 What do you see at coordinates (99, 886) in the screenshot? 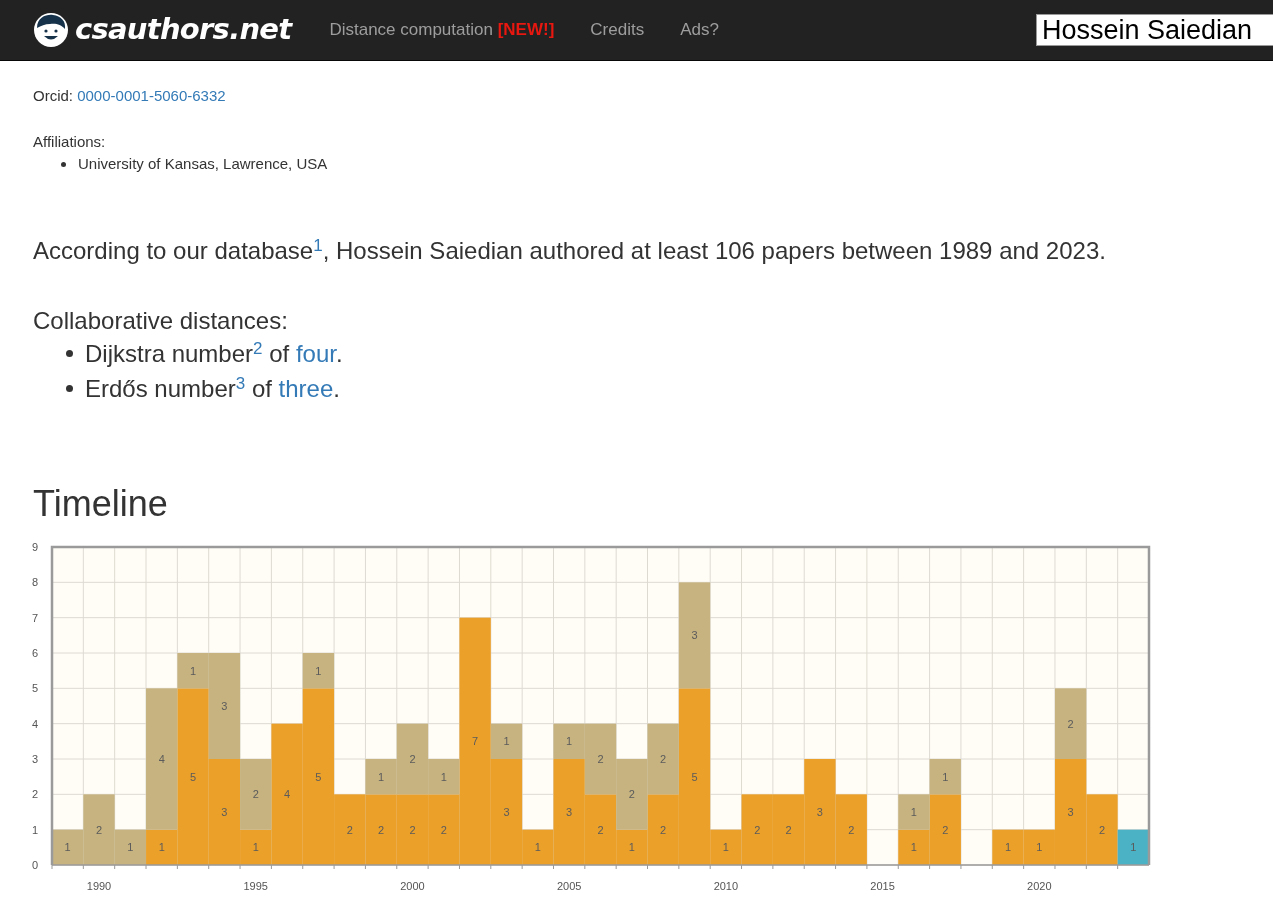
I see `x-tick-label: 1990` at bounding box center [99, 886].